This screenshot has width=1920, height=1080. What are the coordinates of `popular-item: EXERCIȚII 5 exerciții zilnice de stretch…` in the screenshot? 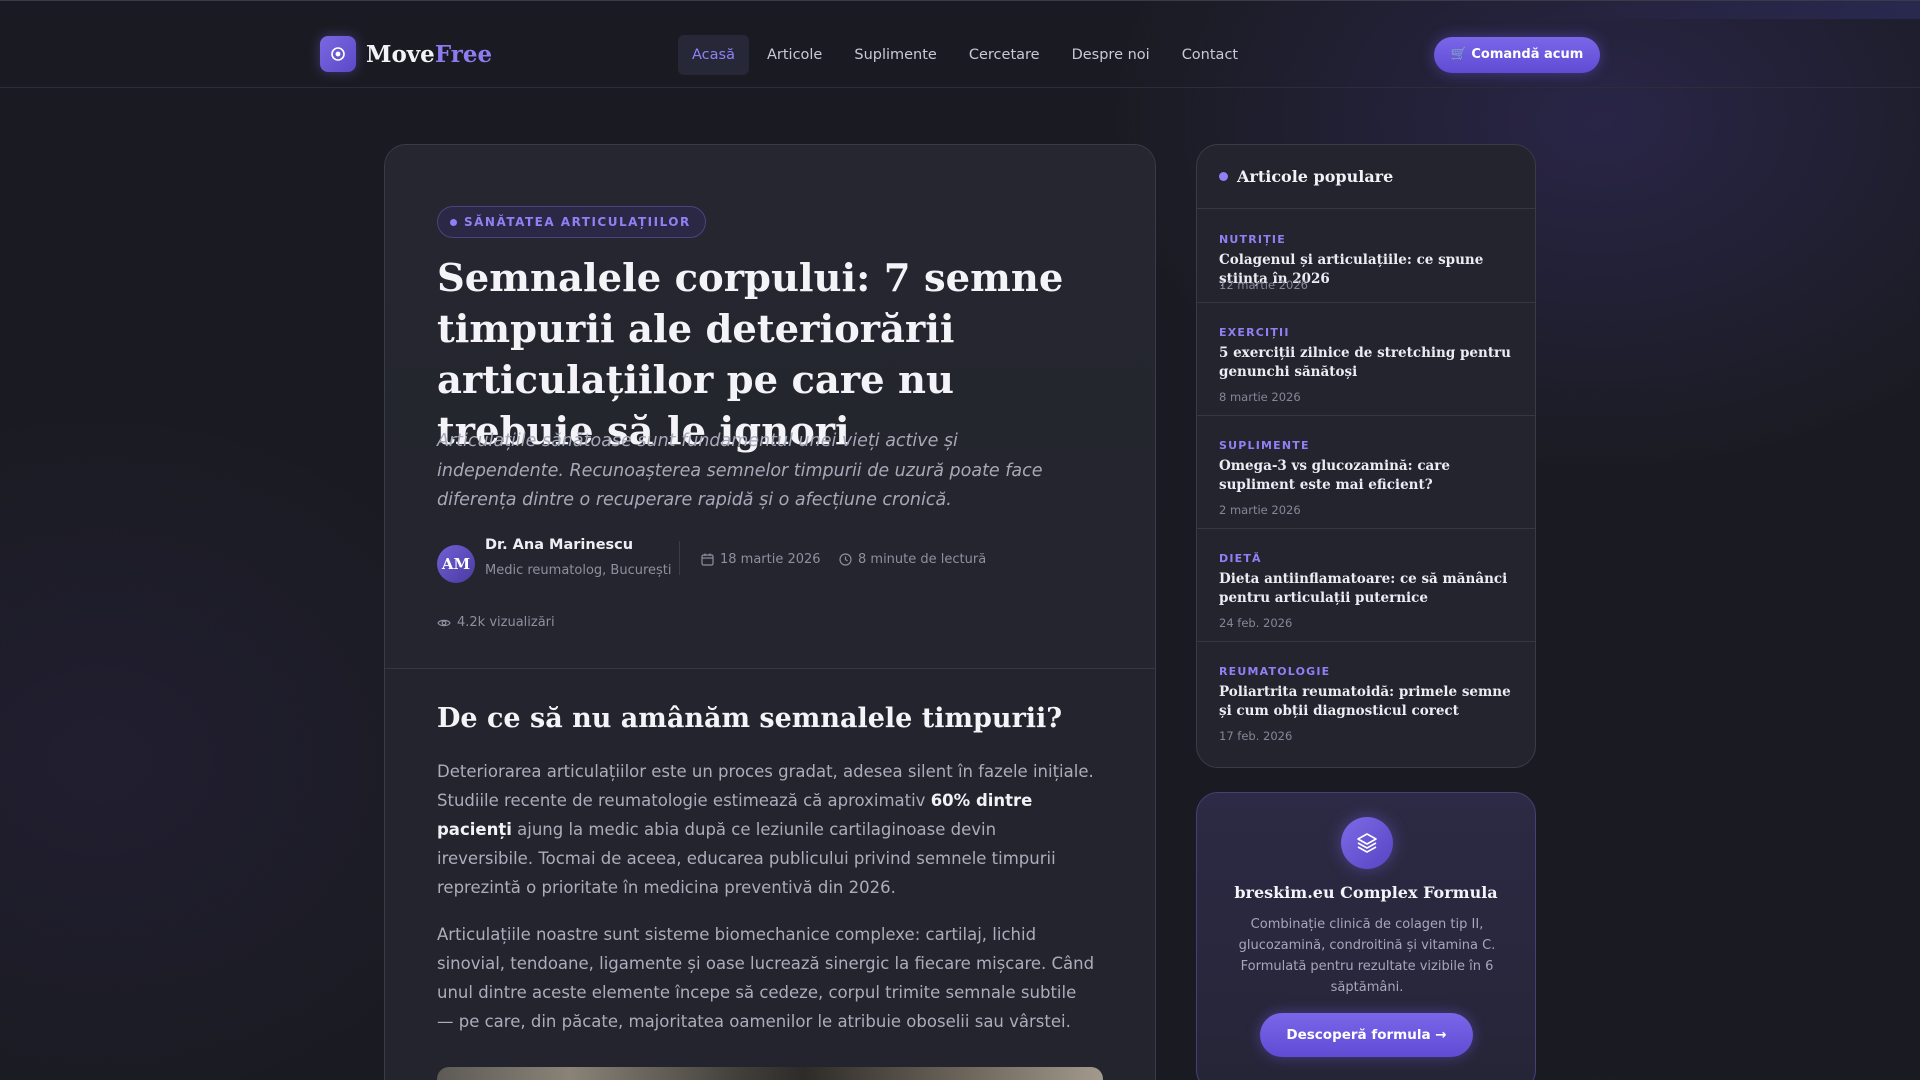 It's located at (1366, 359).